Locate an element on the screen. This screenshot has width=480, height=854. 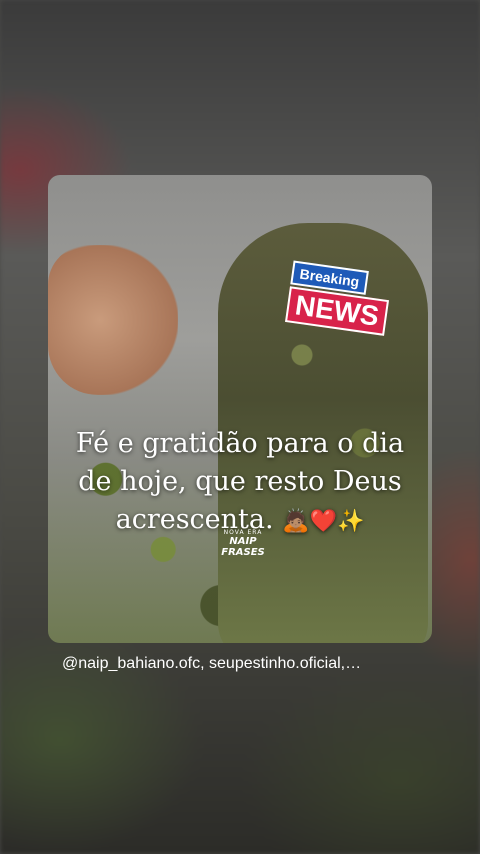
caption-line-1: Fé e gratidão para o dia is located at coordinates (240, 443).